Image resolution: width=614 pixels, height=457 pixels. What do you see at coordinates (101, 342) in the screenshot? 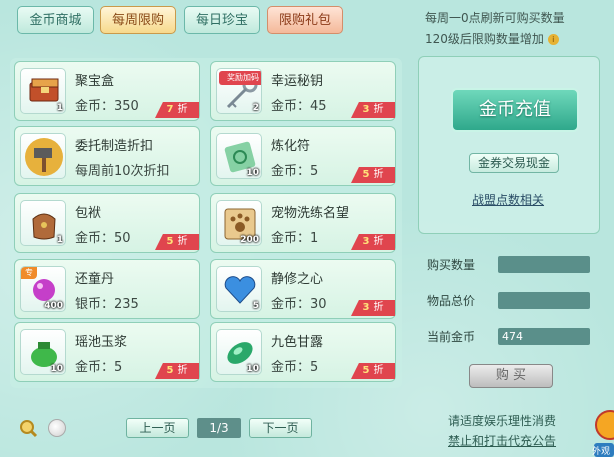
I see `item-name: 瑶池玉浆` at bounding box center [101, 342].